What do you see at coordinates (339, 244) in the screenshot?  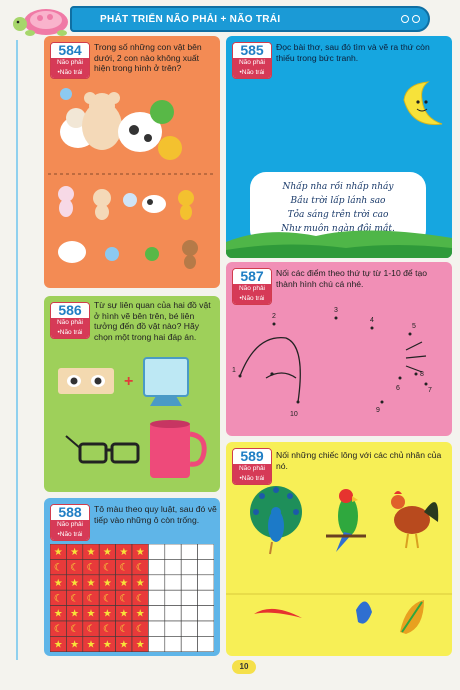 I see `grass-hills` at bounding box center [339, 244].